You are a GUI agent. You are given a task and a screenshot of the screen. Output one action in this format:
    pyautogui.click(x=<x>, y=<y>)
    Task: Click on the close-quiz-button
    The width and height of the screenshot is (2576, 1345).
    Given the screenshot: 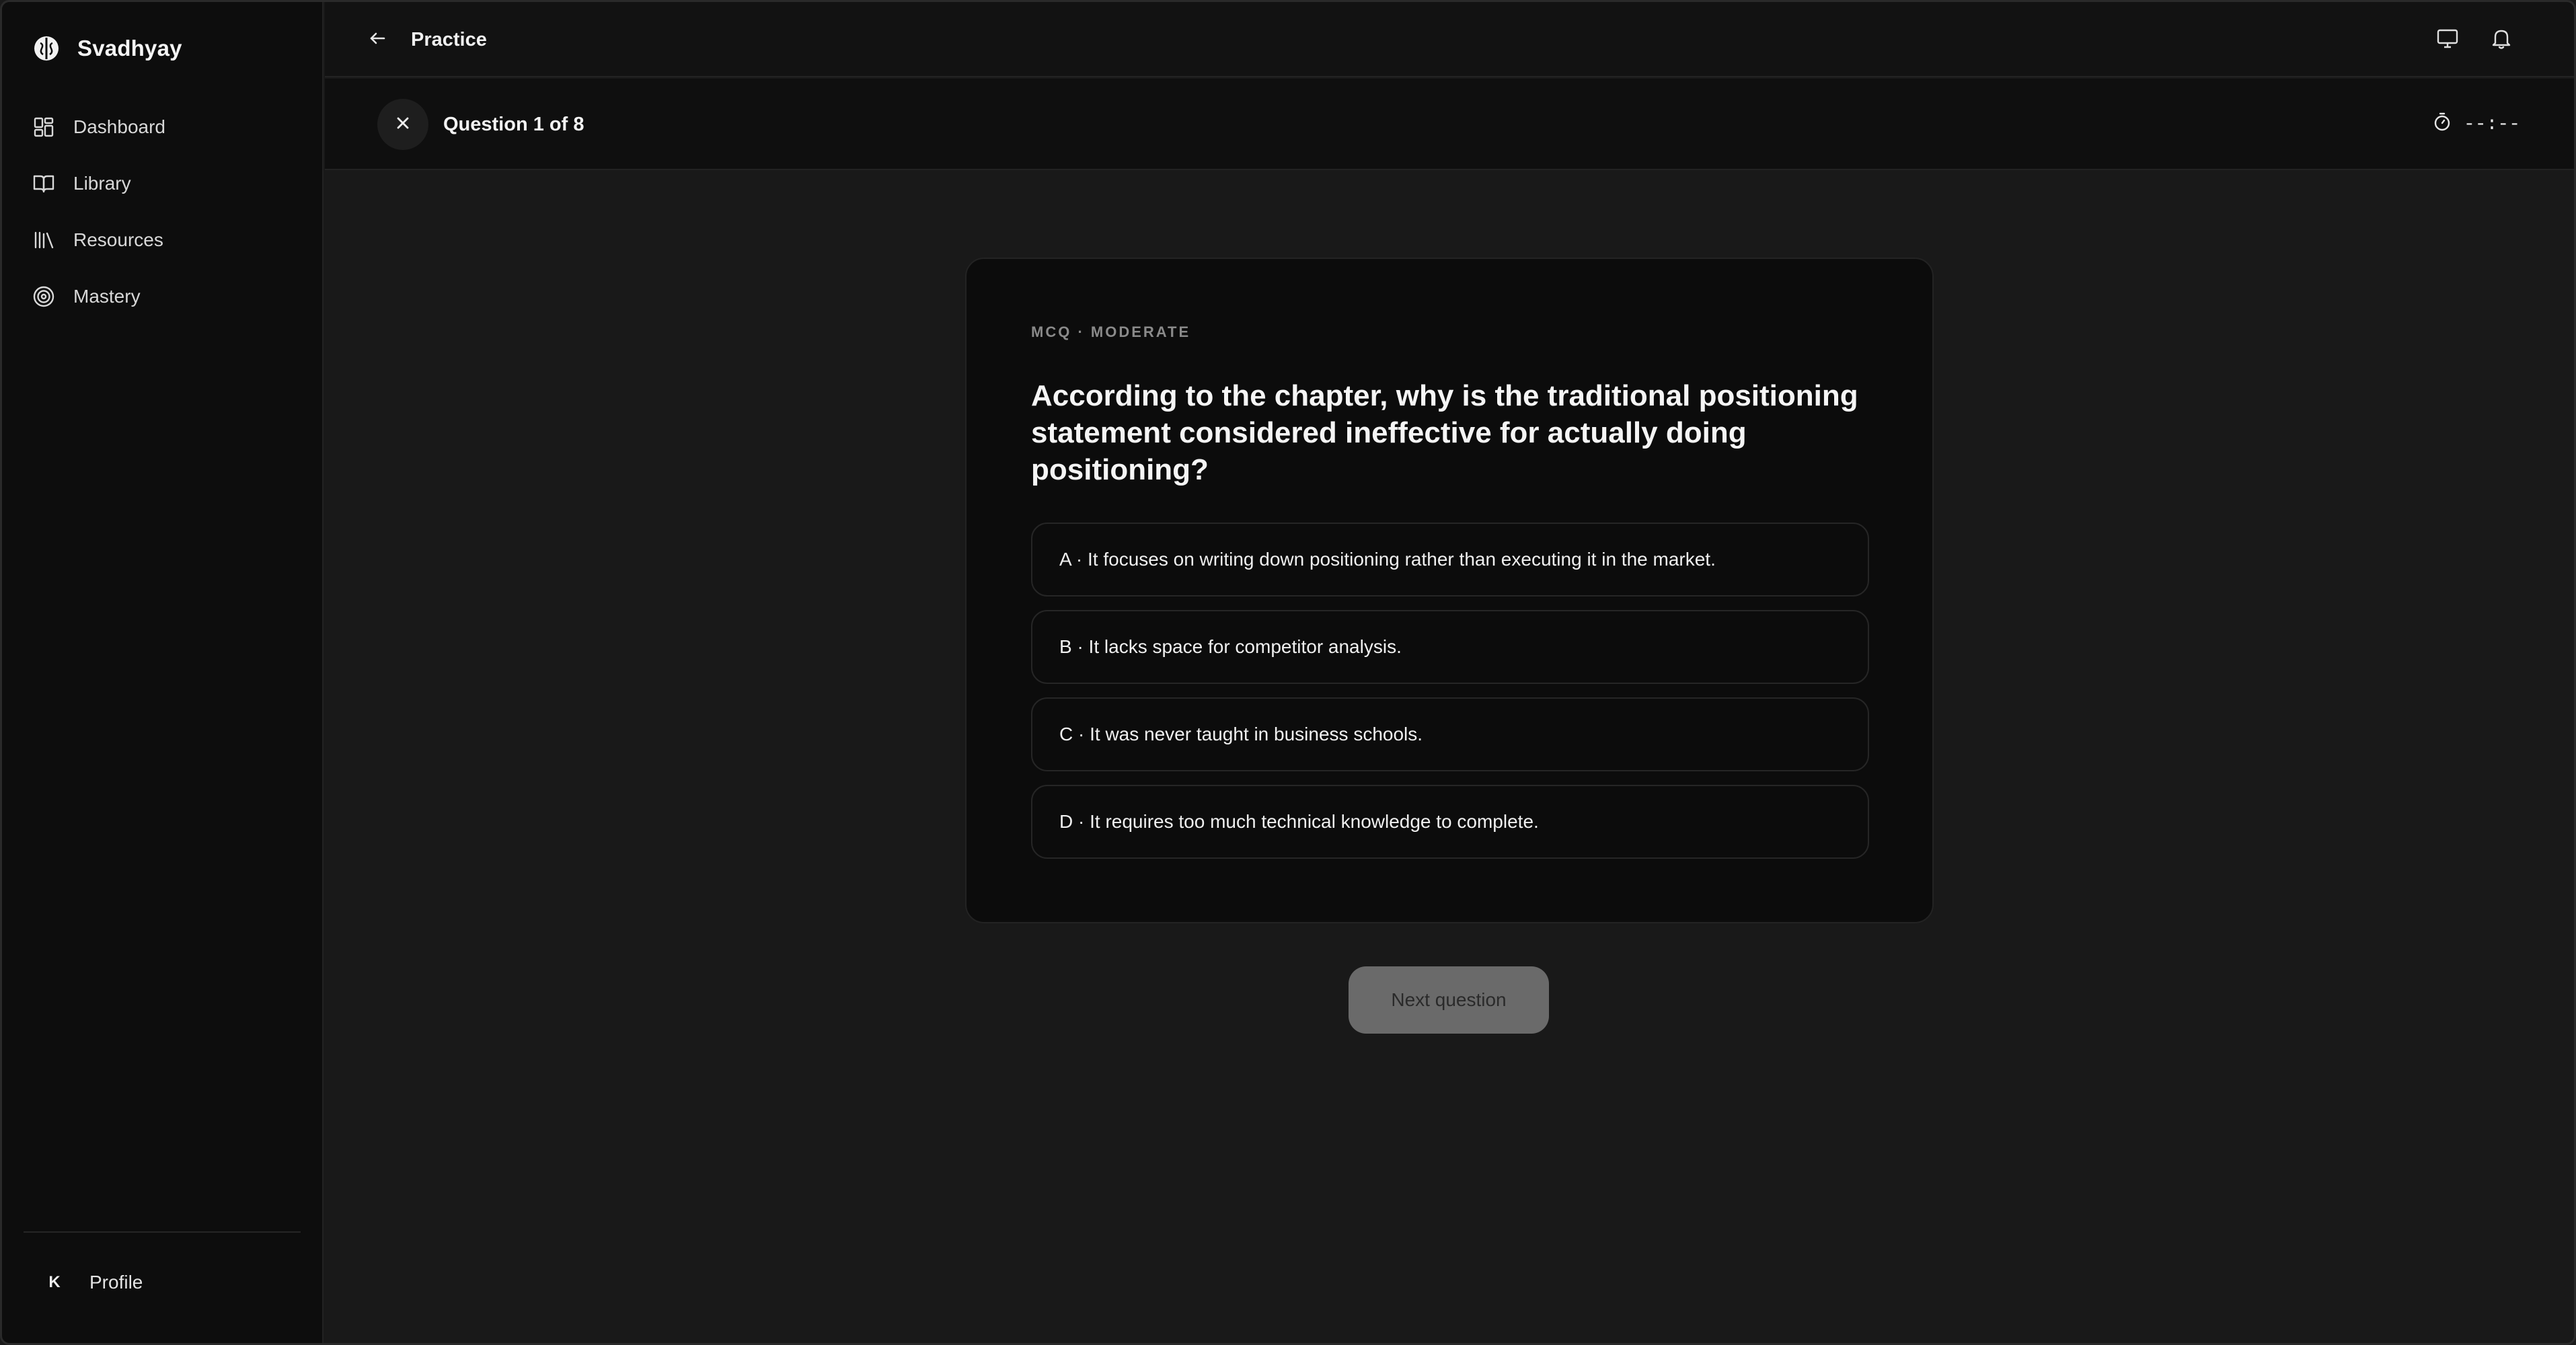 What is the action you would take?
    pyautogui.click(x=402, y=124)
    